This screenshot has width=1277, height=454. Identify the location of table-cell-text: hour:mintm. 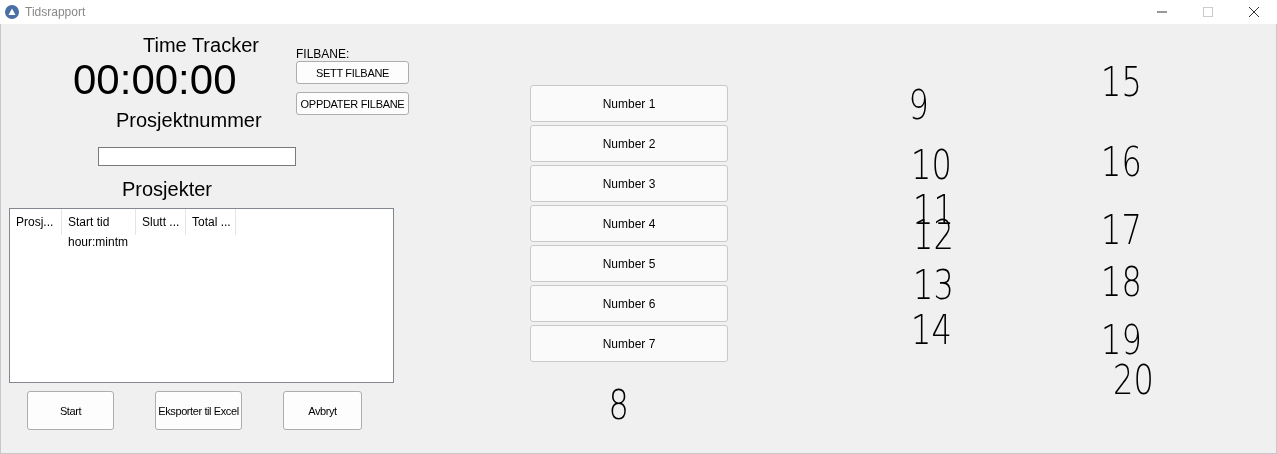
(98, 243).